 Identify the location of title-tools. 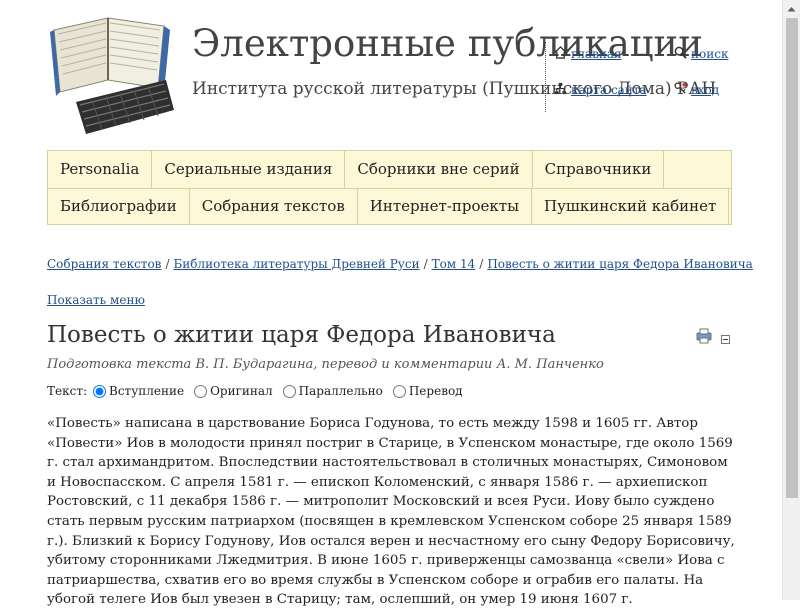
(712, 338).